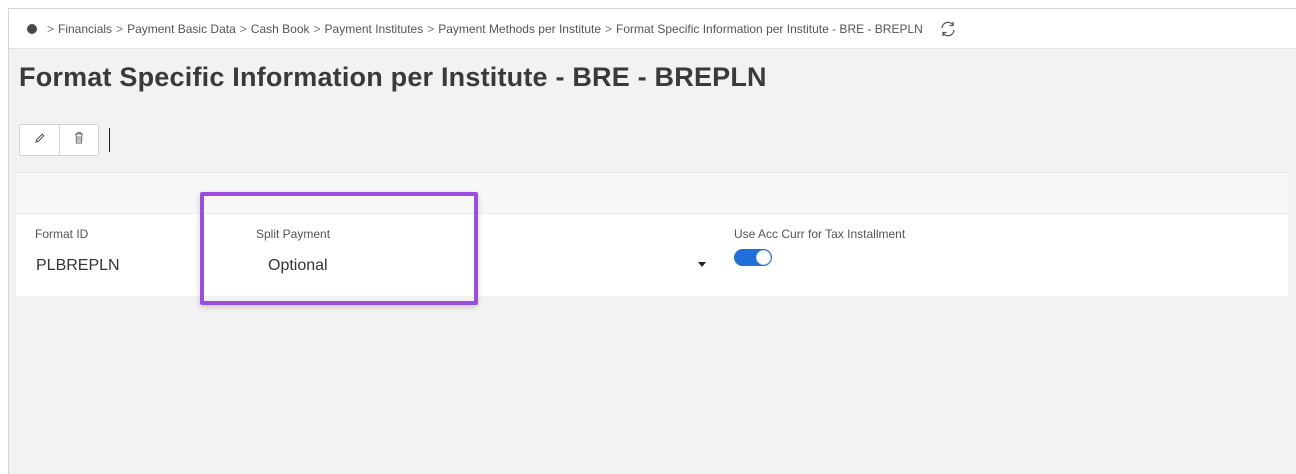 The width and height of the screenshot is (1296, 474). I want to click on breadcrumb-item-financials: Financials, so click(85, 29).